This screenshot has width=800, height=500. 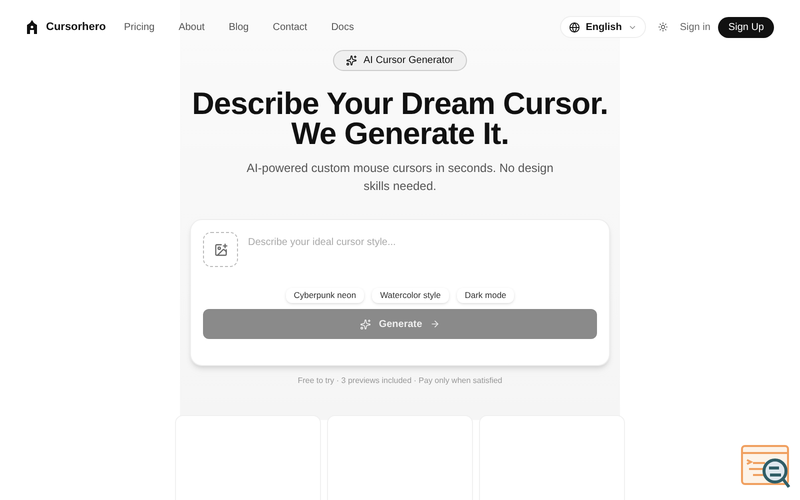 I want to click on globe-icon, so click(x=574, y=27).